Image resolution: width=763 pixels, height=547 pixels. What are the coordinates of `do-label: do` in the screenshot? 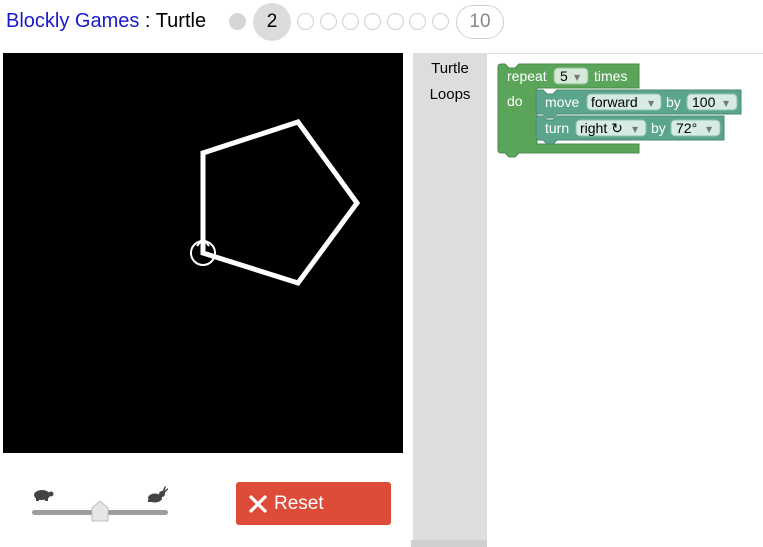 It's located at (515, 101).